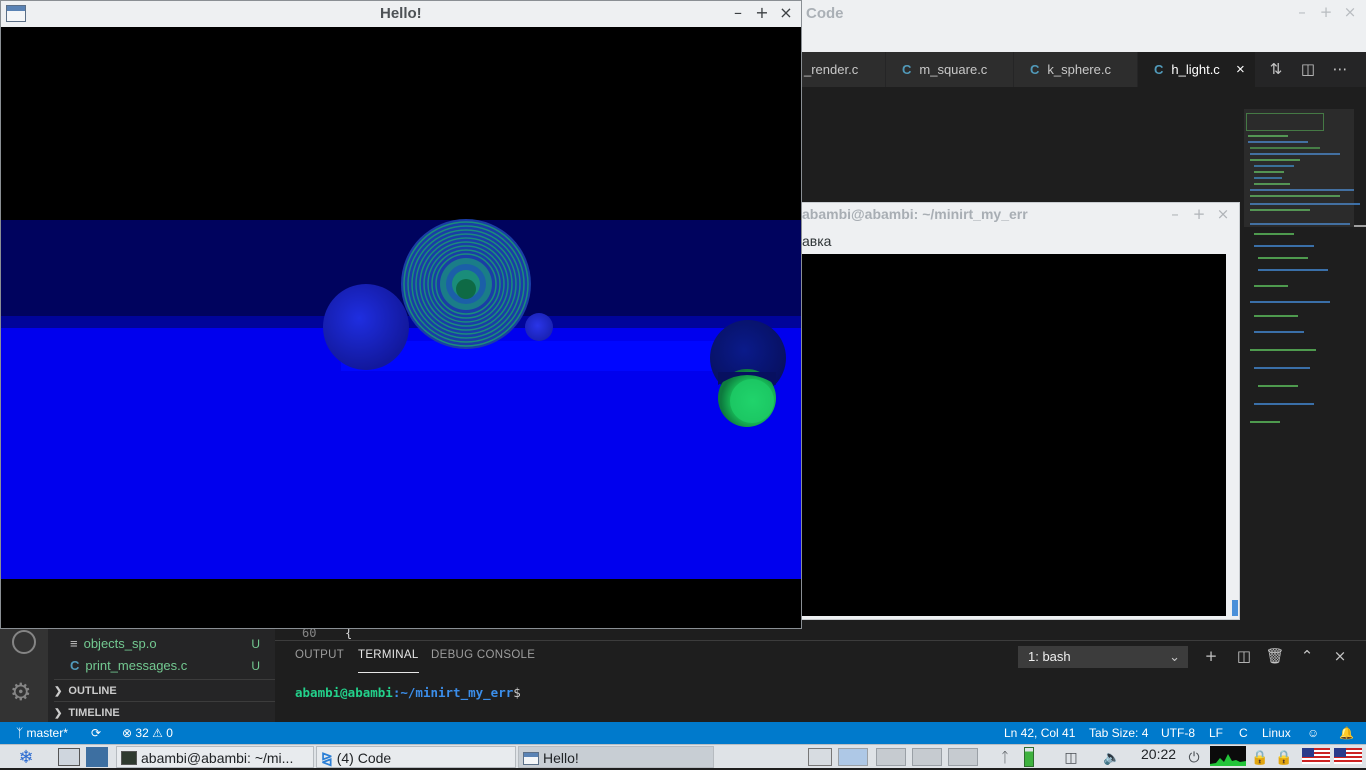  What do you see at coordinates (96, 733) in the screenshot?
I see `sync-icon: ⟳` at bounding box center [96, 733].